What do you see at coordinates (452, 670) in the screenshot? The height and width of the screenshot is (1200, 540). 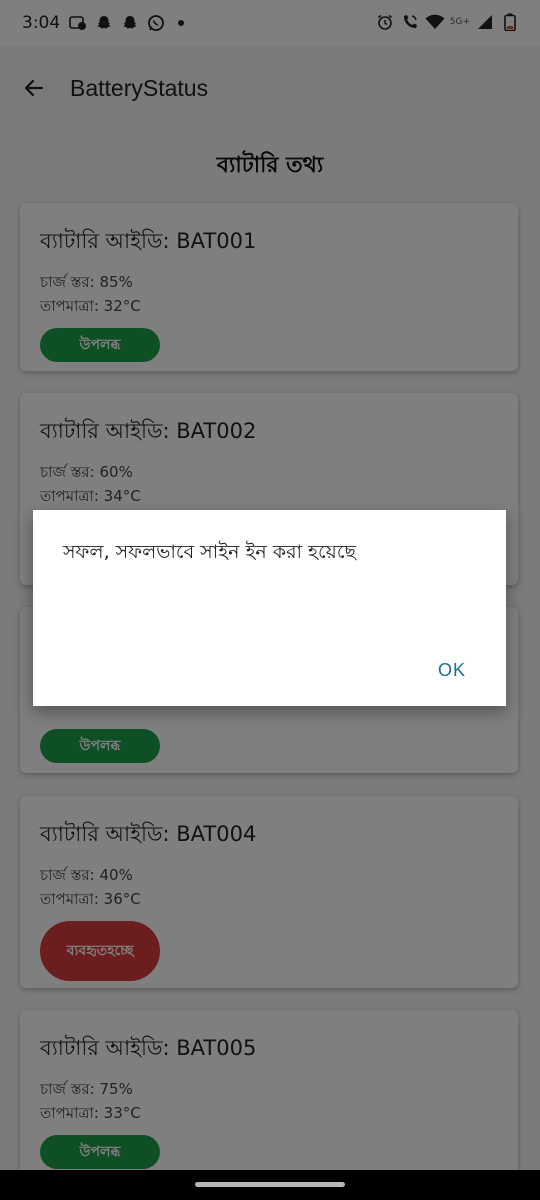 I see `ok-button: OK` at bounding box center [452, 670].